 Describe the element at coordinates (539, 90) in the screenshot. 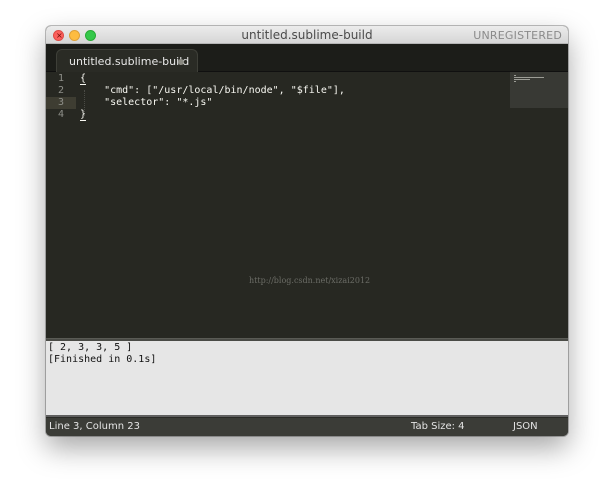

I see `minimap` at that location.